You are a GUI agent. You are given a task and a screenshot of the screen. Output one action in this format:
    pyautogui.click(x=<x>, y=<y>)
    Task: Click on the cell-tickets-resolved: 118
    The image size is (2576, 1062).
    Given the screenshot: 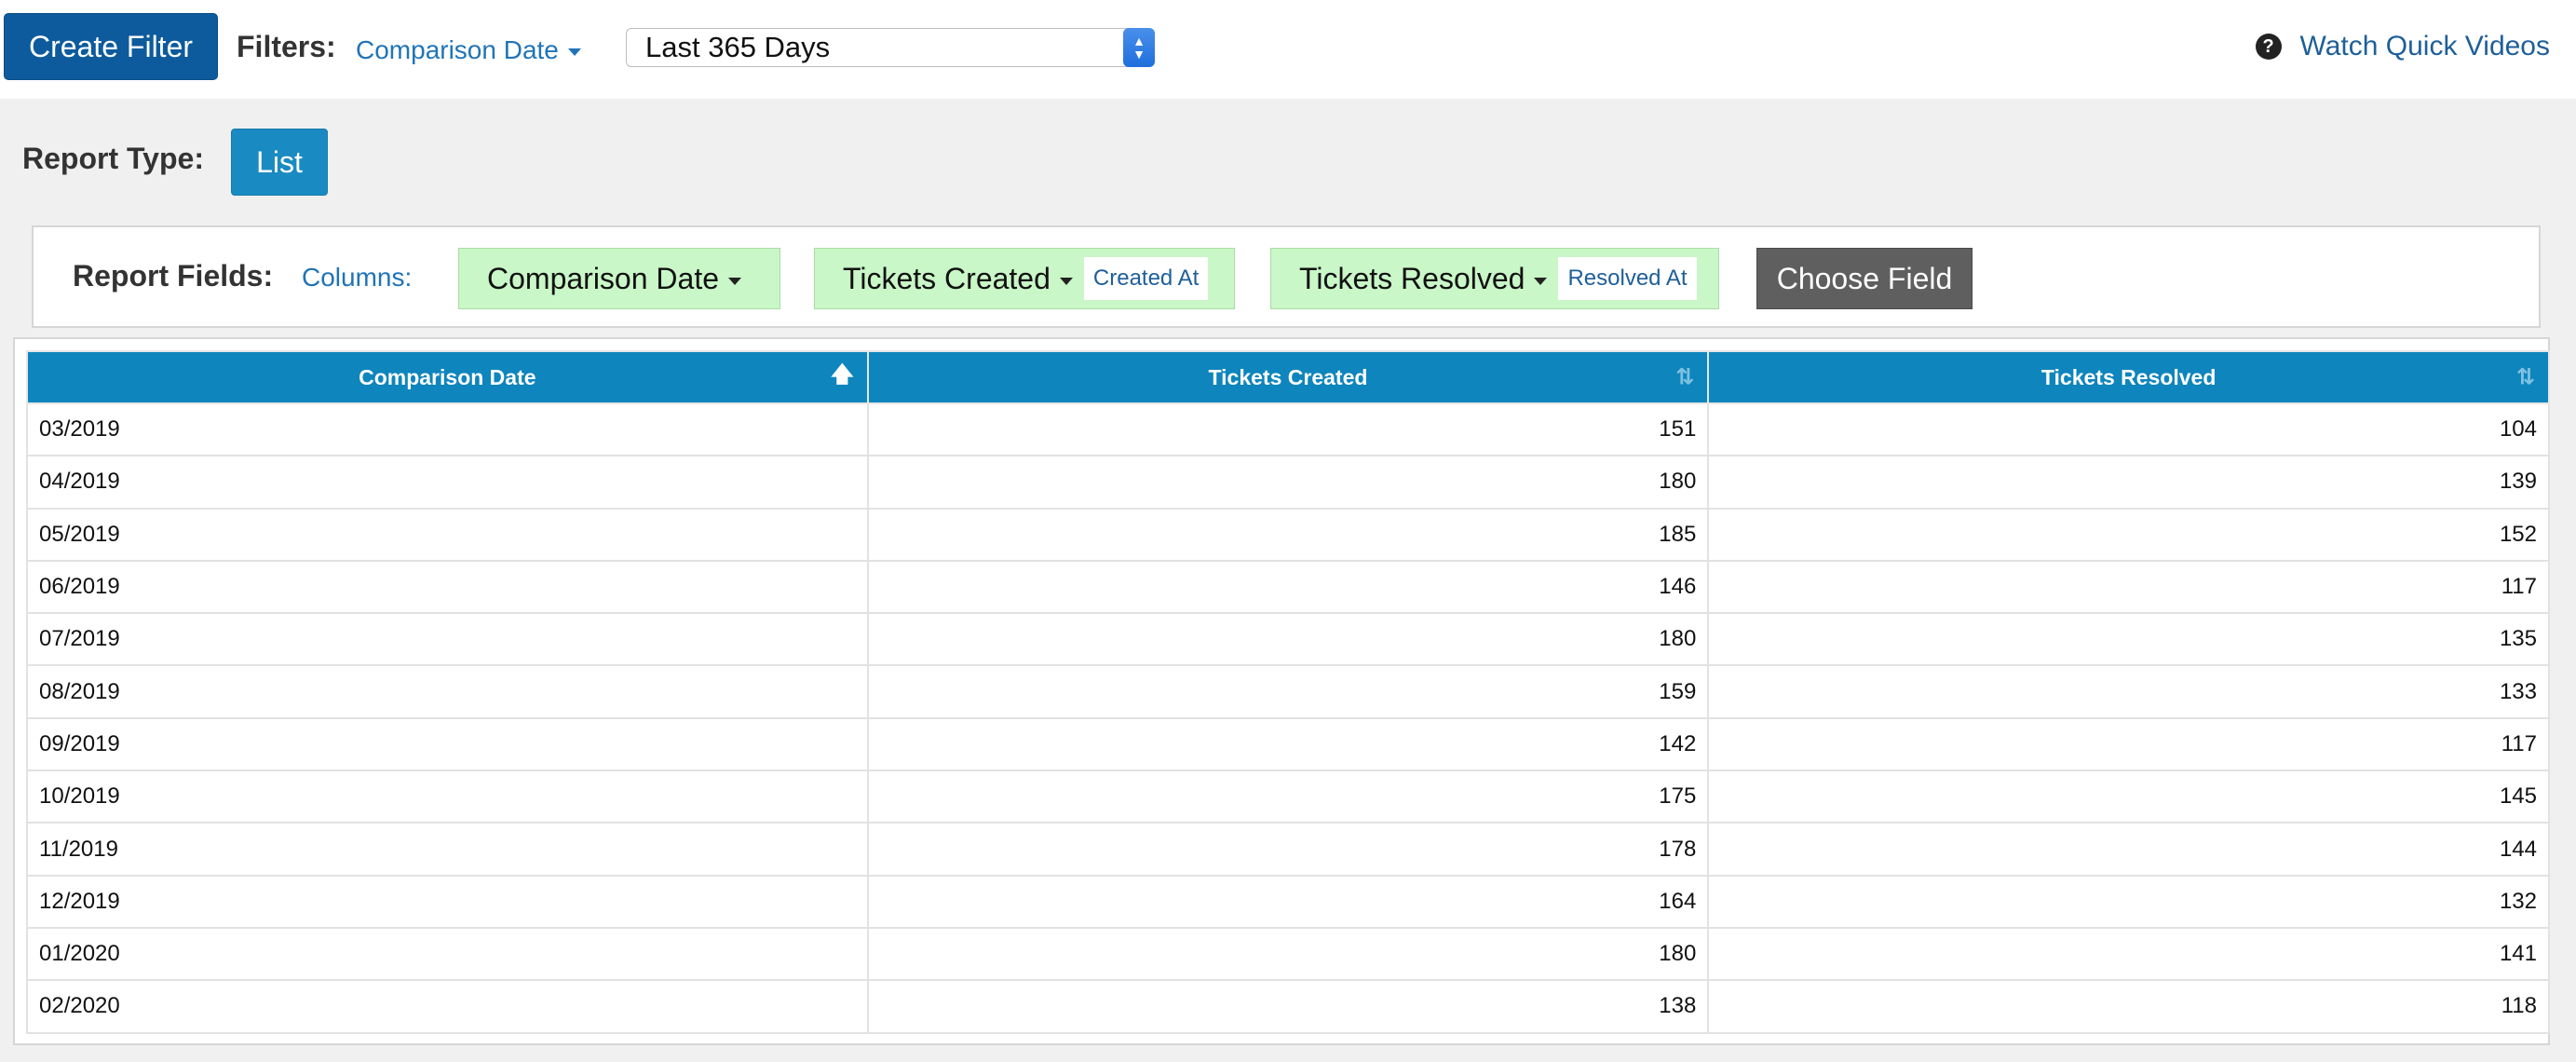 What is the action you would take?
    pyautogui.click(x=2128, y=1006)
    